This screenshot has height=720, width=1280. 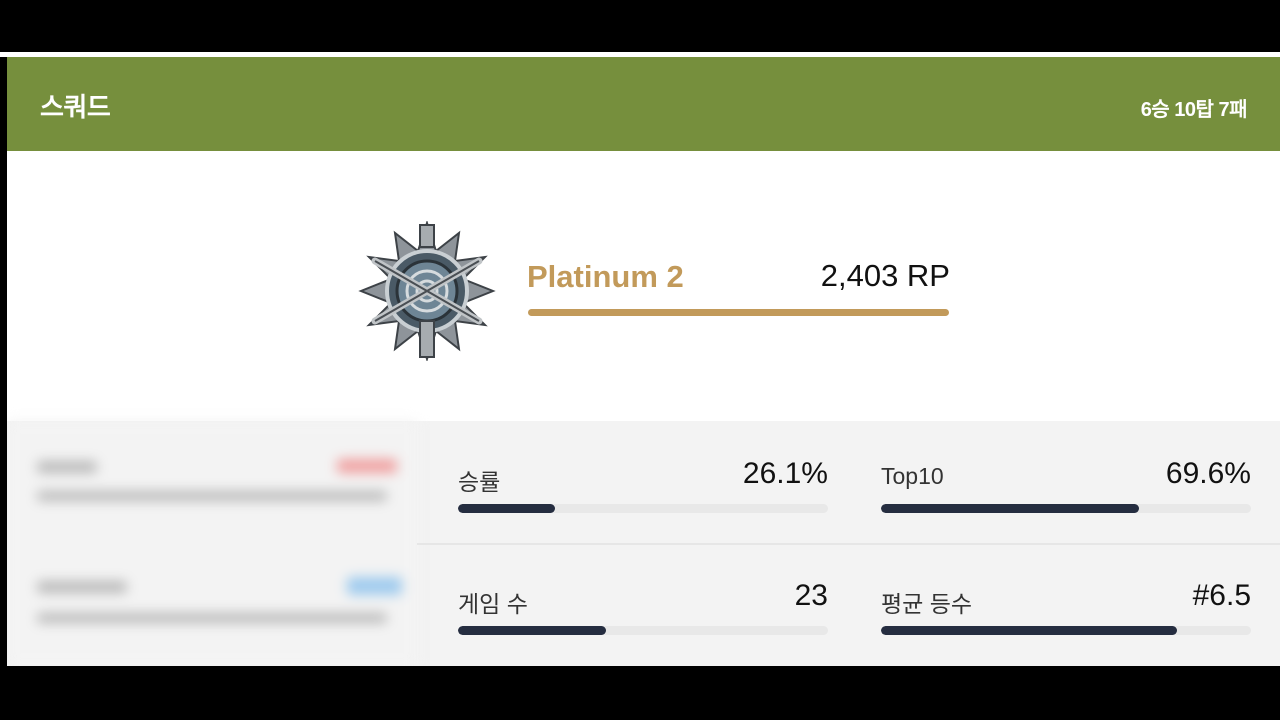 I want to click on stat-value: 23, so click(x=811, y=595).